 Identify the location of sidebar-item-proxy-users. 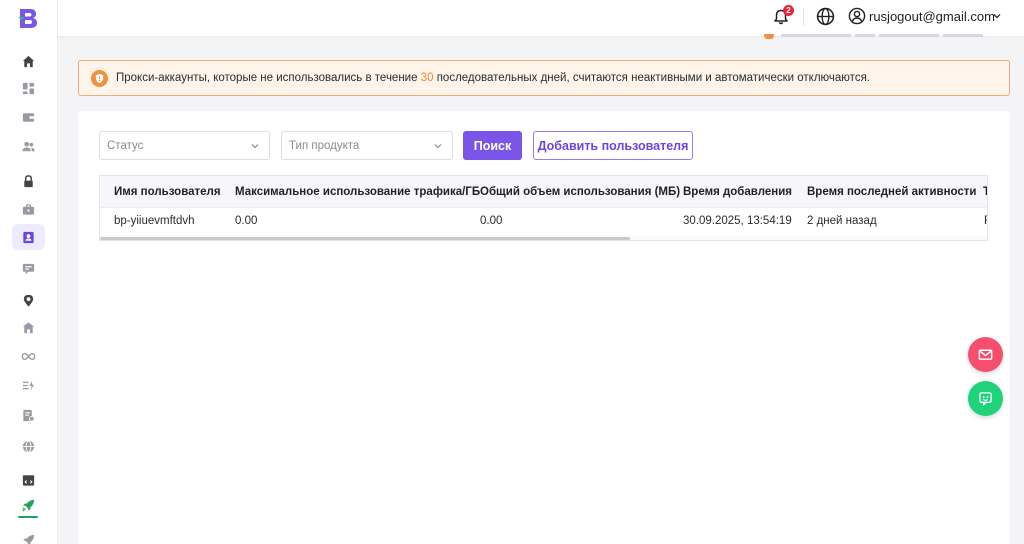
(28, 237).